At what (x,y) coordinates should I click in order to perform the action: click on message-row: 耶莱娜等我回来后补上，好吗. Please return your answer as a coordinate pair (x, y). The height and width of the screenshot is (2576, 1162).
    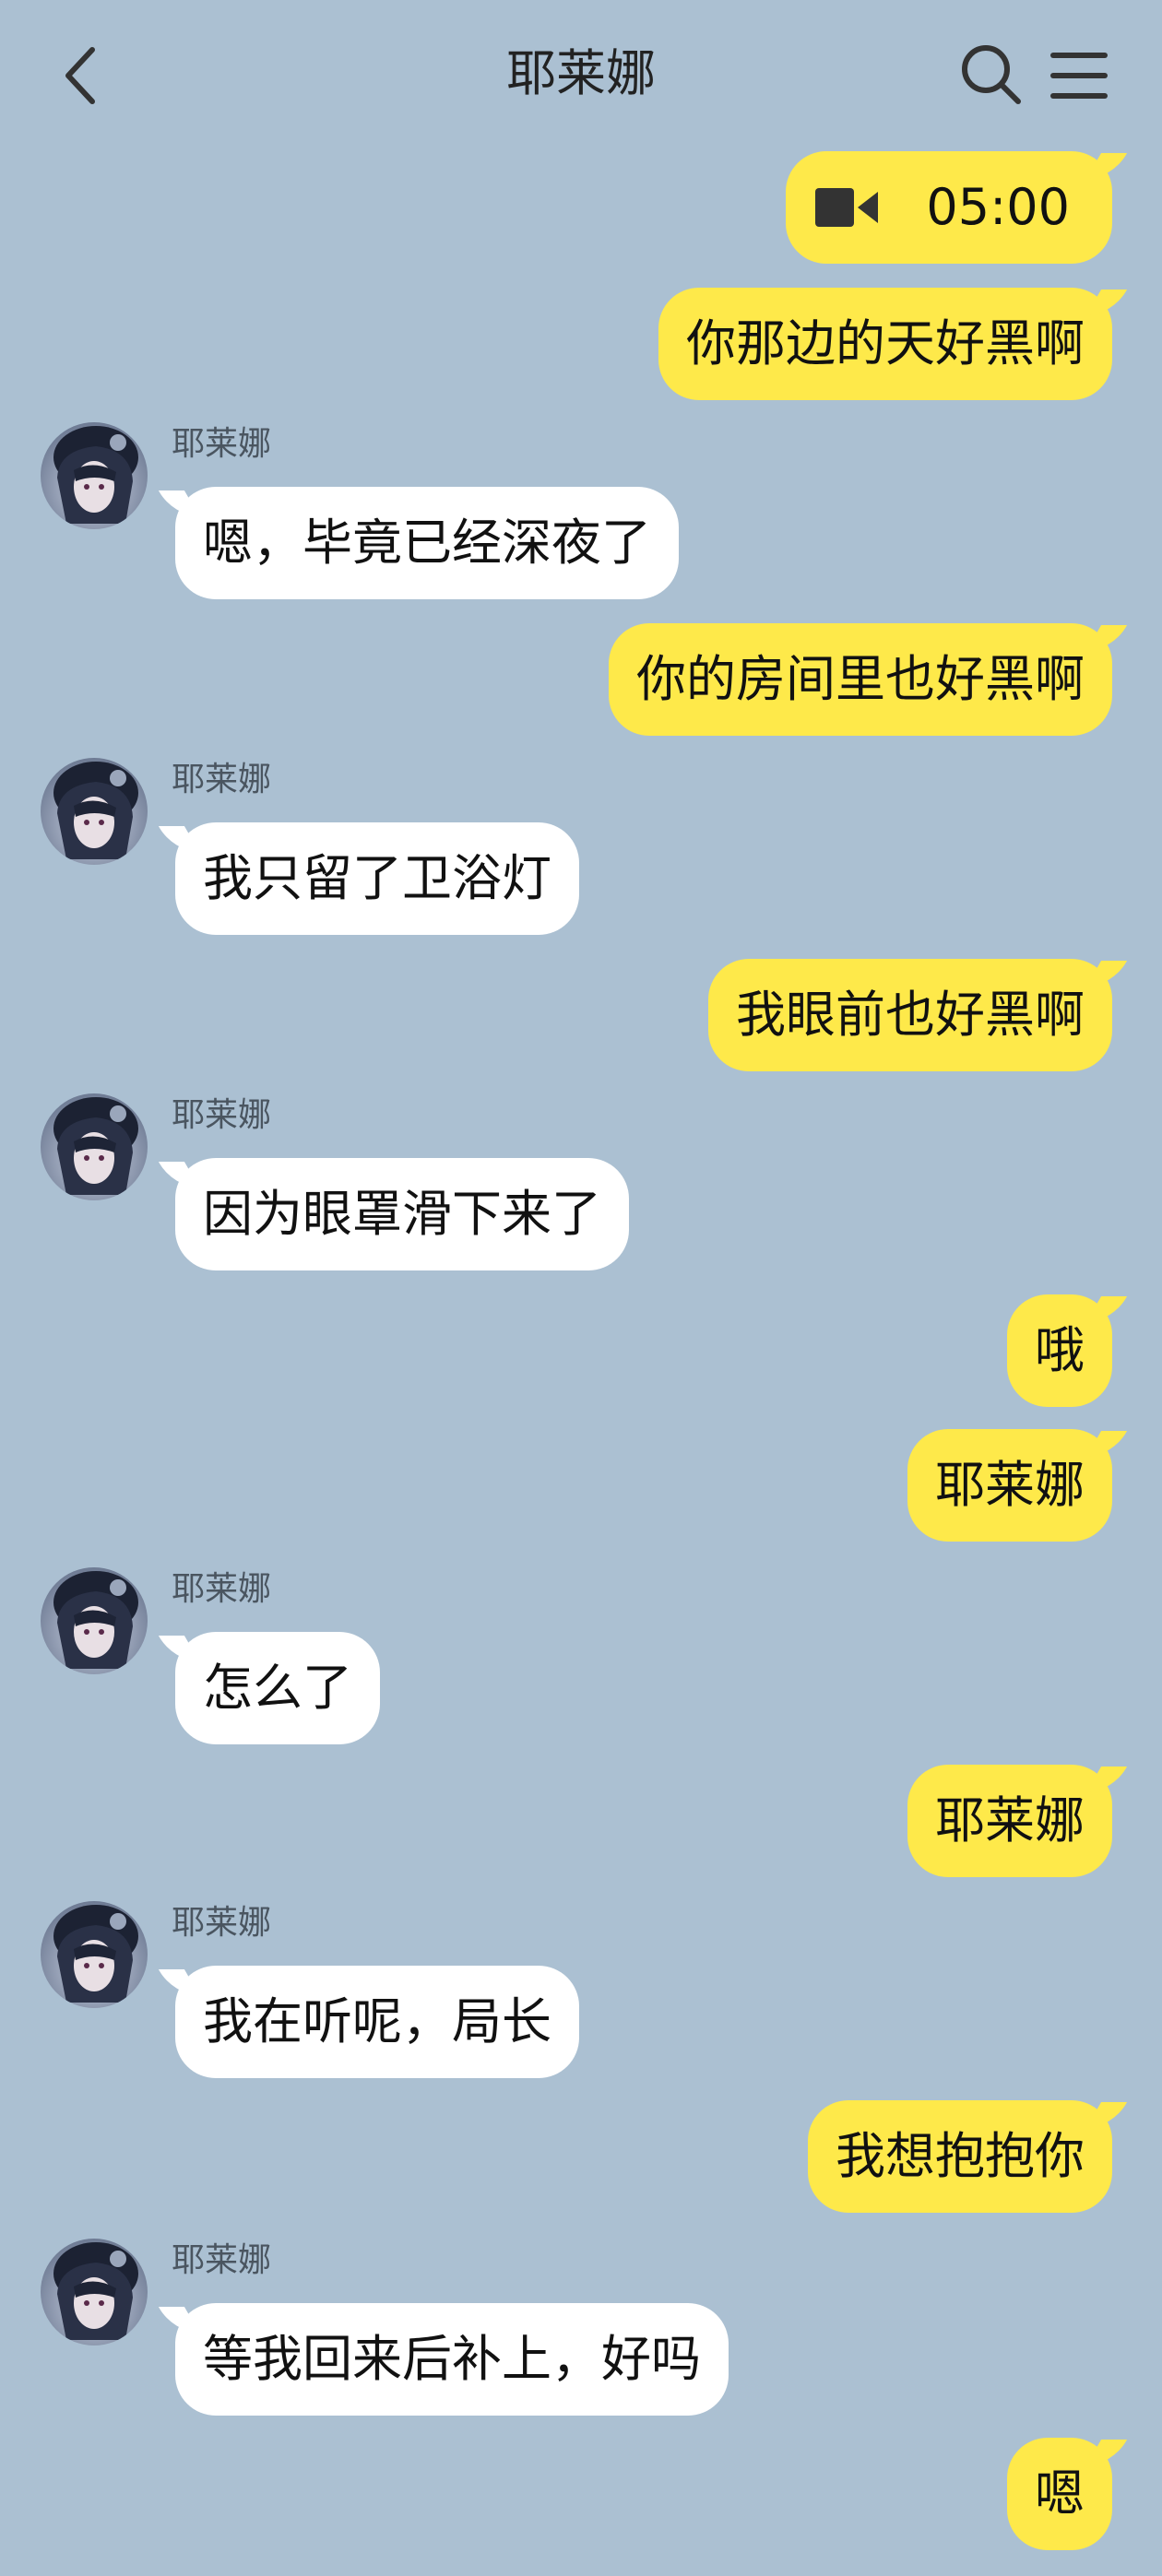
    Looking at the image, I should click on (581, 2331).